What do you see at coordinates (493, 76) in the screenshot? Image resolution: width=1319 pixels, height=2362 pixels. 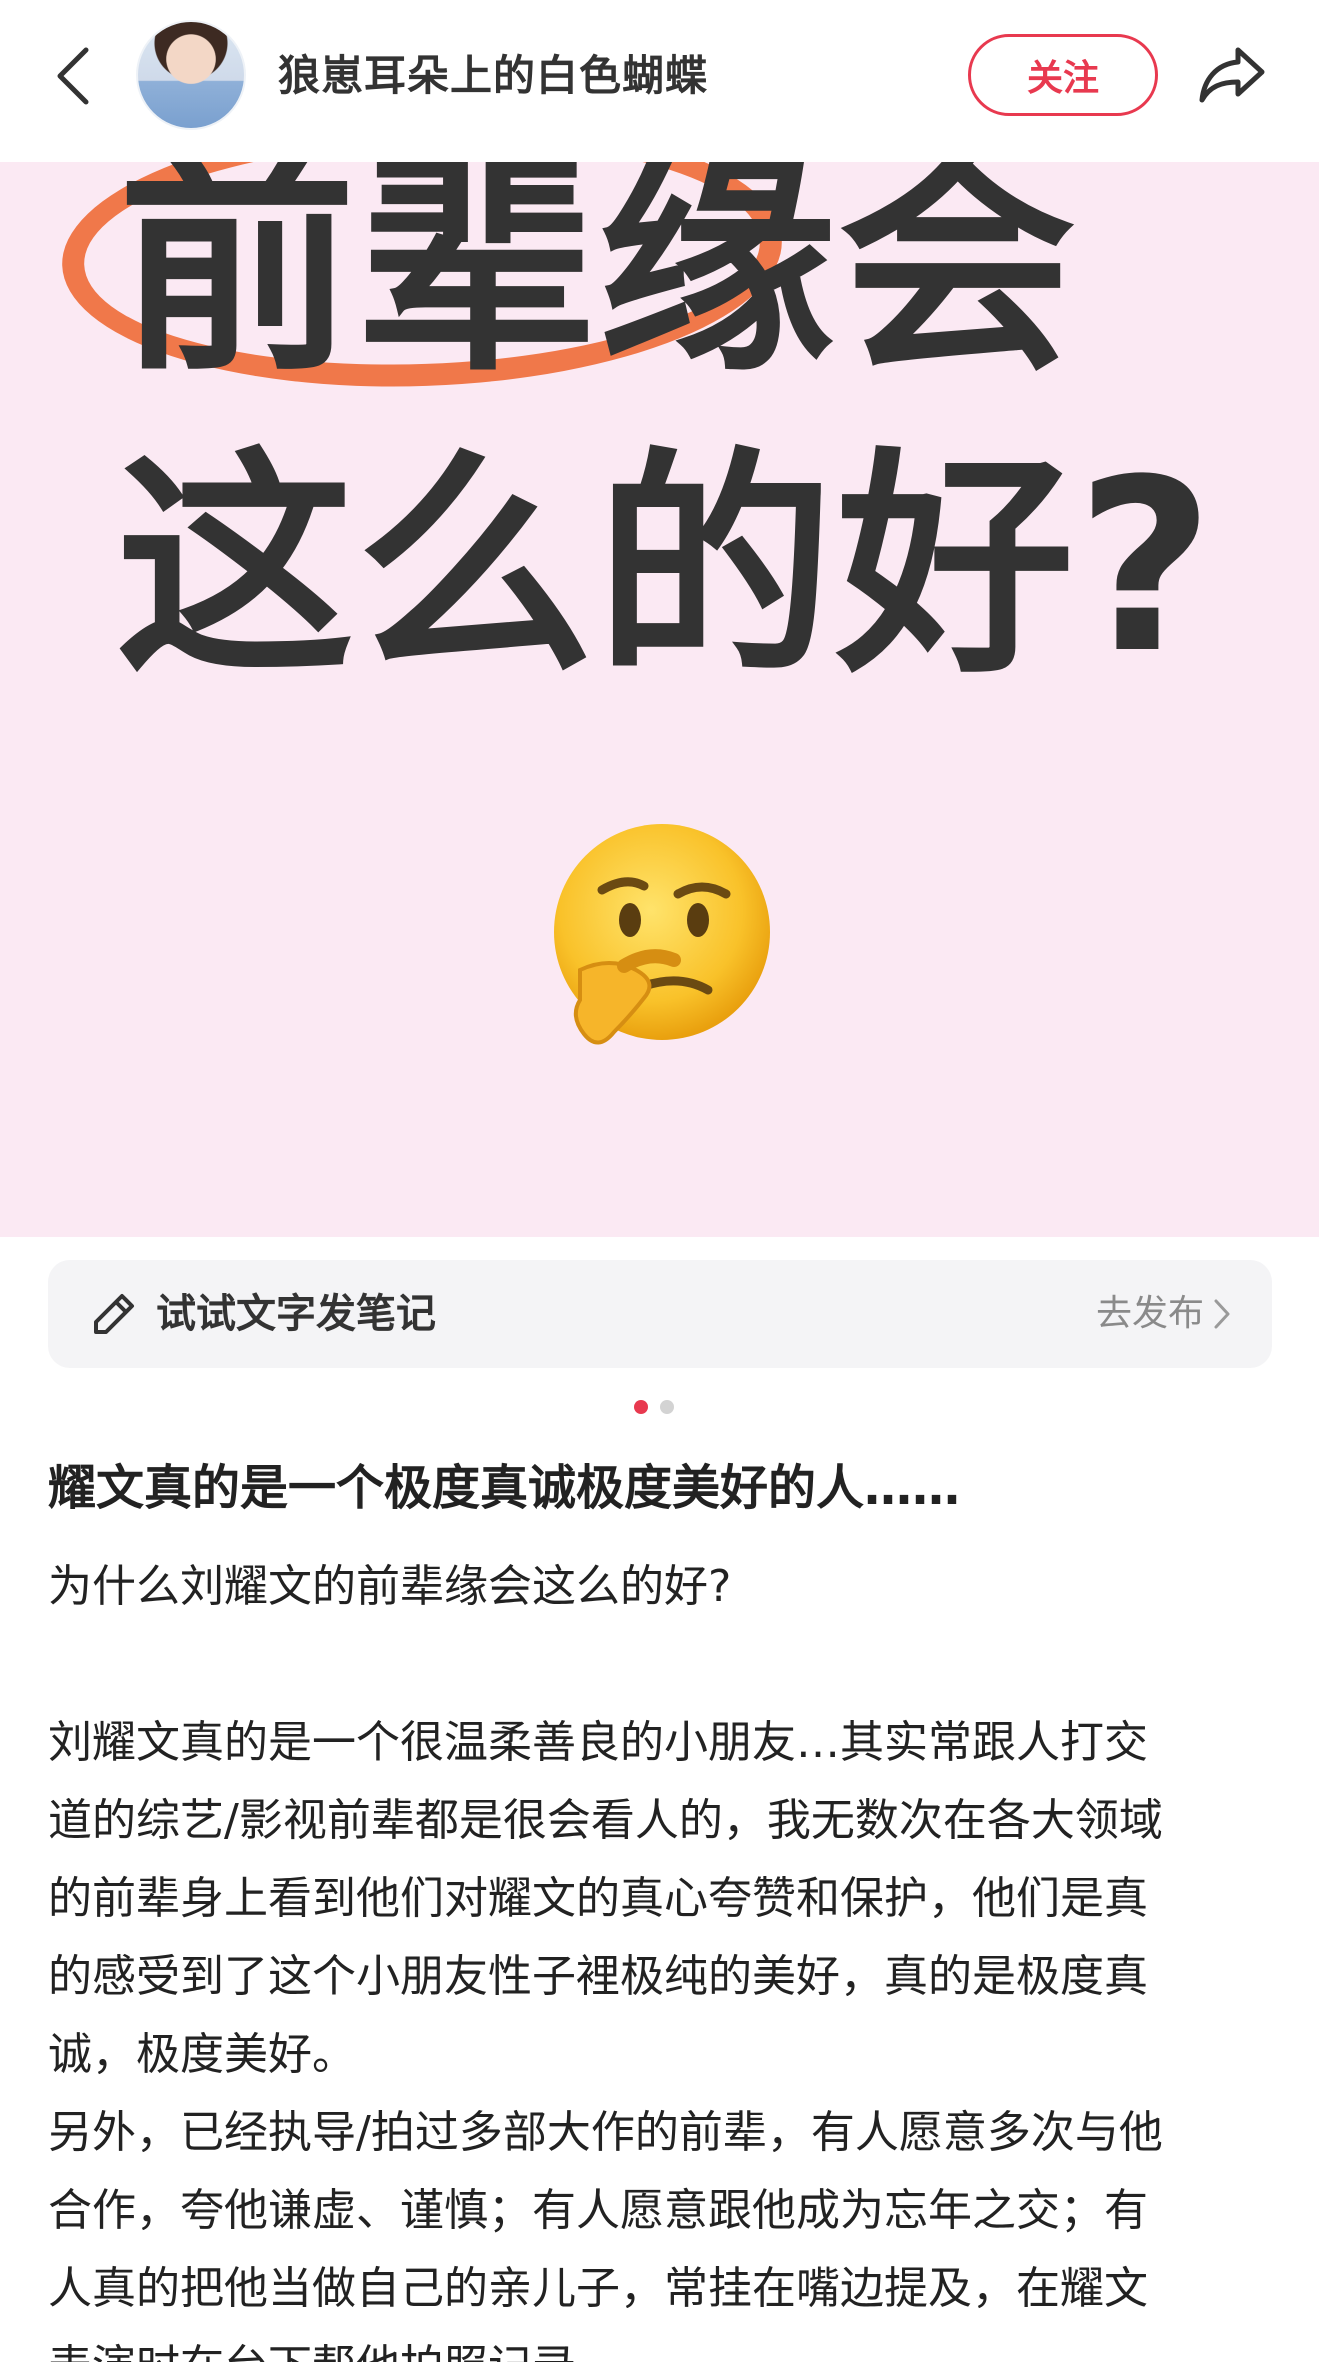 I see `author-name: 狼崽耳朵上的白色蝴蝶` at bounding box center [493, 76].